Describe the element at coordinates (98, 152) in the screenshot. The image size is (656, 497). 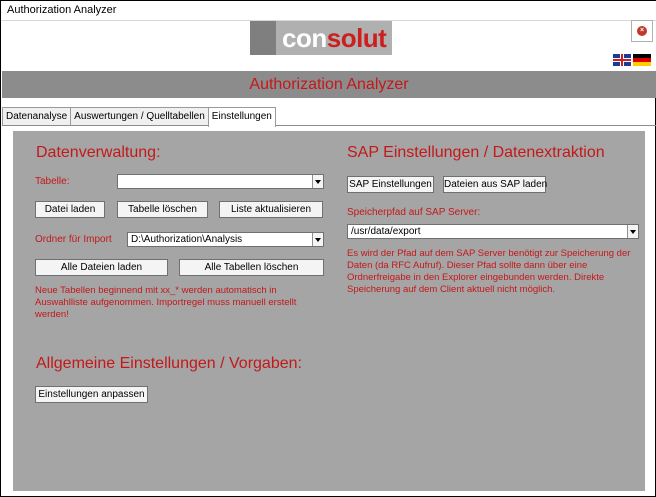
I see `data-management-heading: Datenverwaltung:` at that location.